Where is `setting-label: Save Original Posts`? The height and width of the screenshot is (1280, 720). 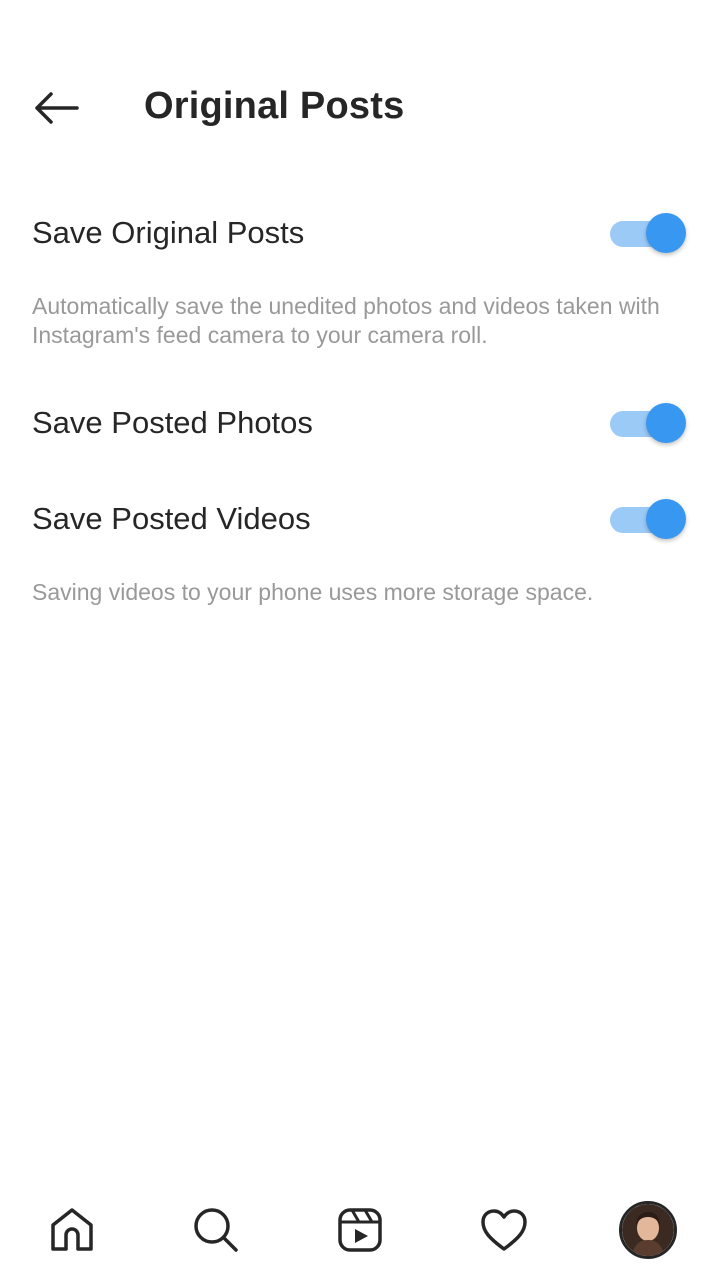 setting-label: Save Original Posts is located at coordinates (168, 232).